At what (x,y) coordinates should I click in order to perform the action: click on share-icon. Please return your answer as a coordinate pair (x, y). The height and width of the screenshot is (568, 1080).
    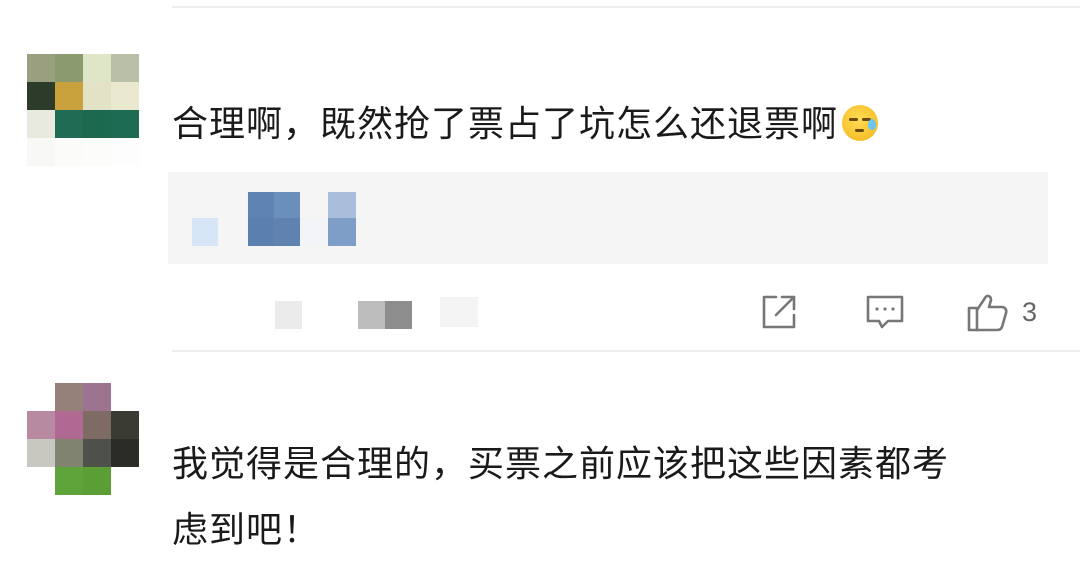
    Looking at the image, I should click on (779, 312).